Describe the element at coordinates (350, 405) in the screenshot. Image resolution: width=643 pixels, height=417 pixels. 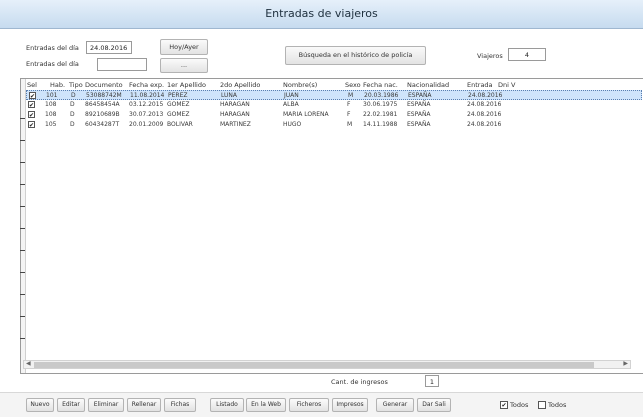
I see `impresos-button: Impresos` at that location.